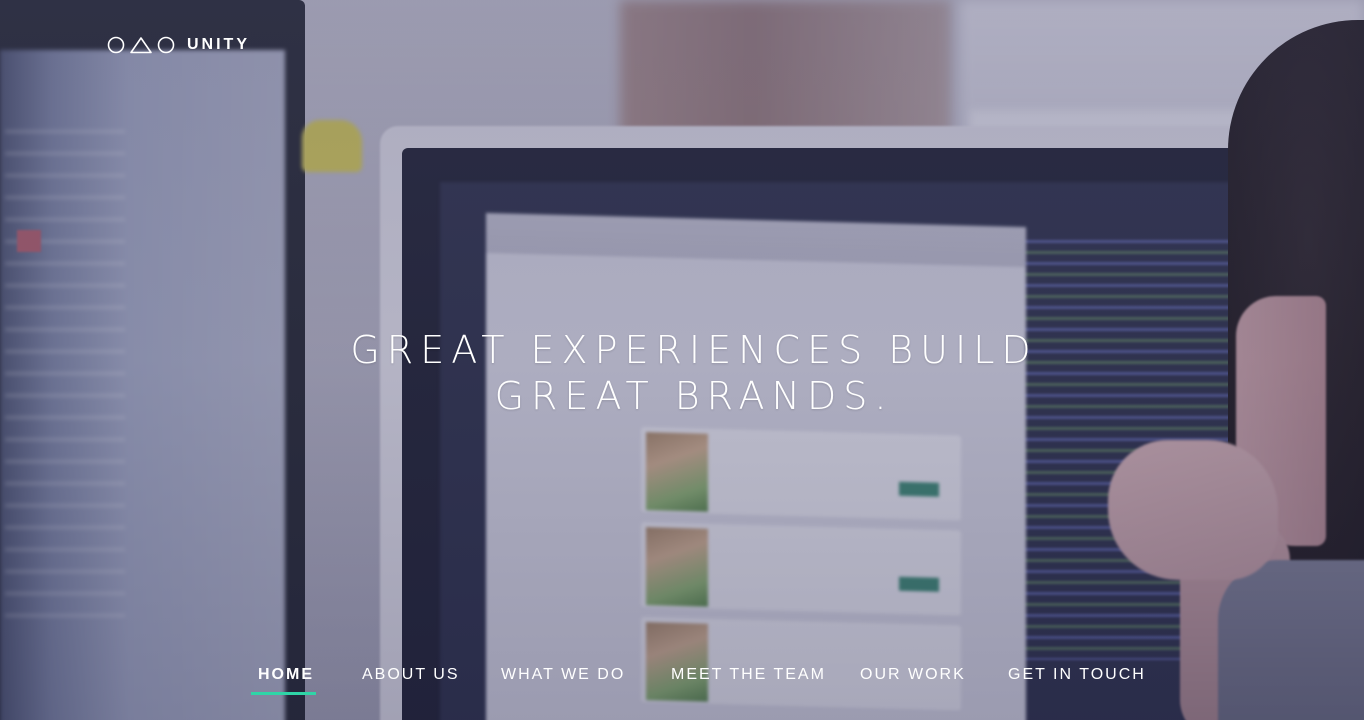 The width and height of the screenshot is (1364, 720). Describe the element at coordinates (563, 675) in the screenshot. I see `nav-item-what-we-do: WHAT WE DO` at that location.